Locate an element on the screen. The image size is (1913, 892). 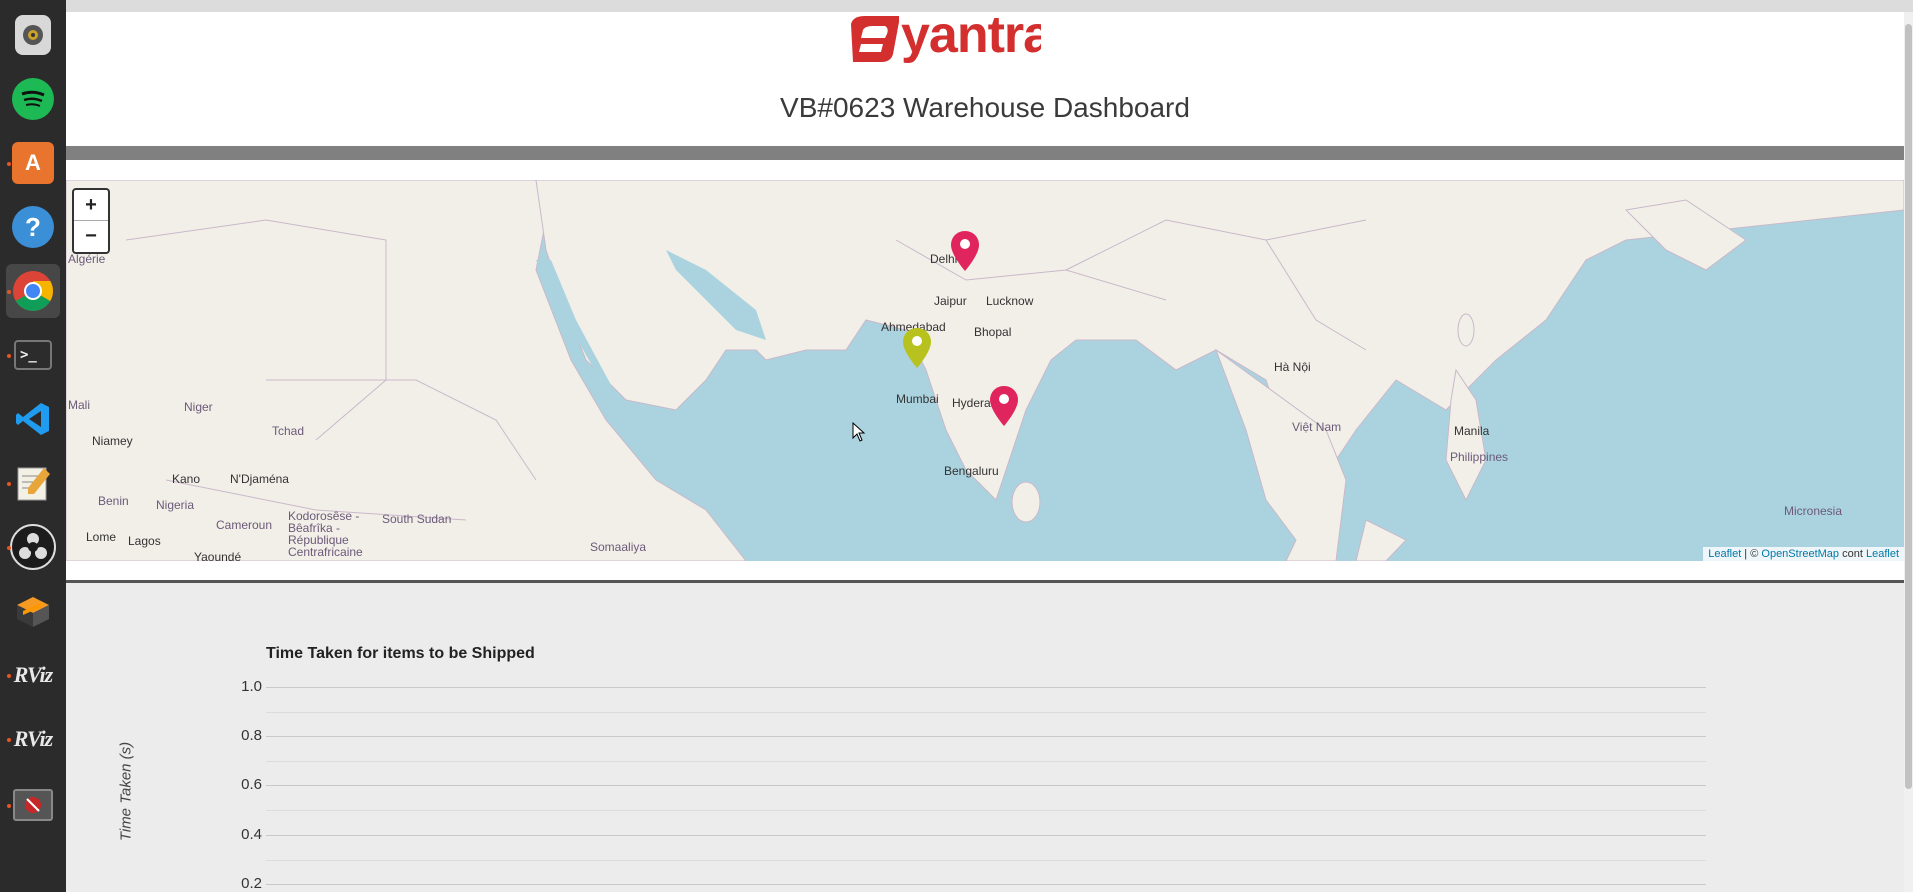
map-label-vietnam: Việt Nam is located at coordinates (1317, 427).